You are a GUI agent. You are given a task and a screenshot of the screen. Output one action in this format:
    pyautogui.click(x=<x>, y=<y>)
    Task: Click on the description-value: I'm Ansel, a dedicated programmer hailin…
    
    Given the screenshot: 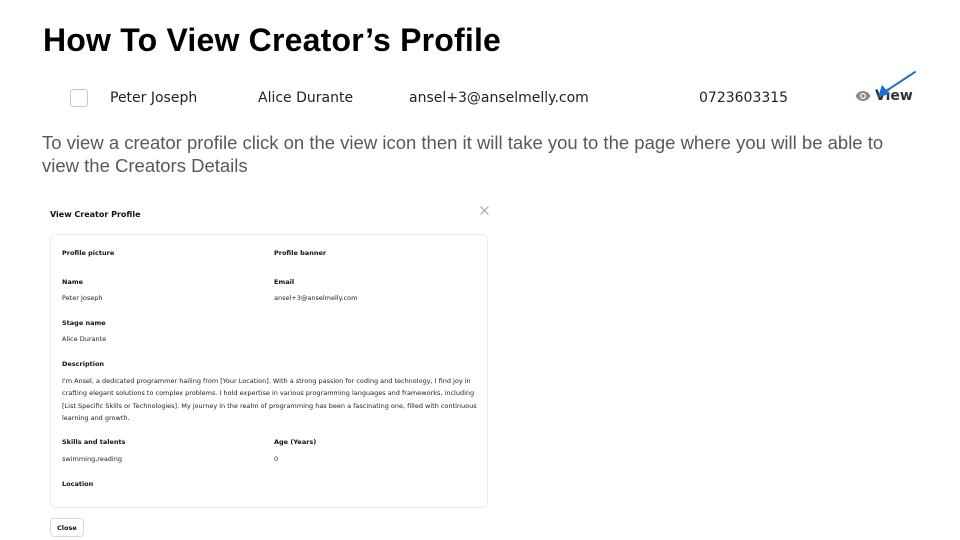 What is the action you would take?
    pyautogui.click(x=269, y=399)
    